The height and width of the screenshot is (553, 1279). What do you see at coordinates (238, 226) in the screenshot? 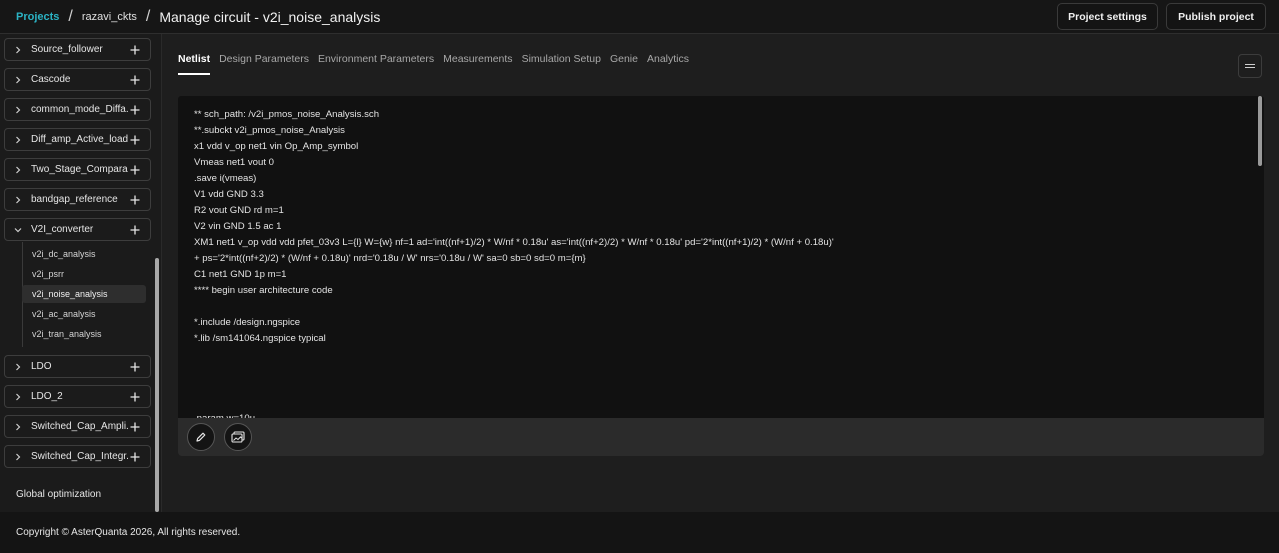
I see `netlist-line: V2 vin GND 1.5 ac 1` at bounding box center [238, 226].